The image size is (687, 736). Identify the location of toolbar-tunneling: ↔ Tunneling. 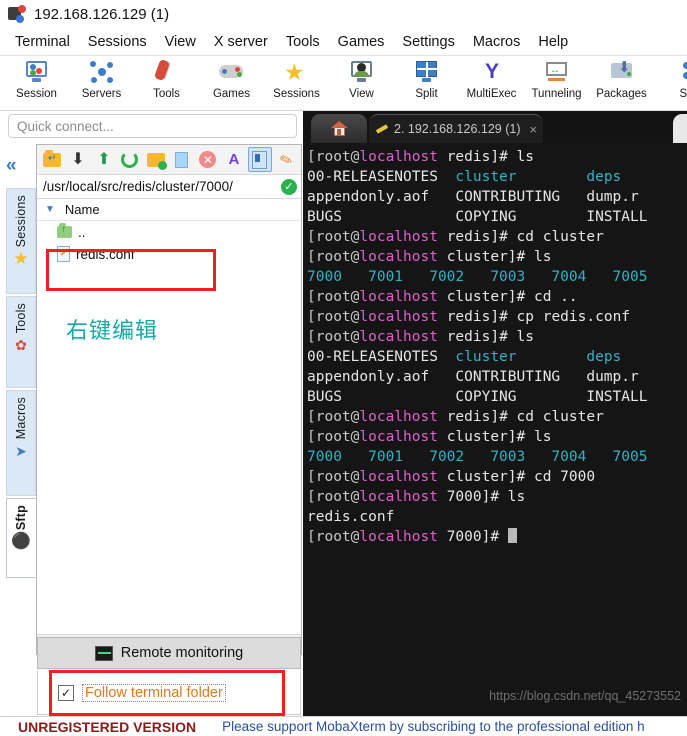
(556, 78).